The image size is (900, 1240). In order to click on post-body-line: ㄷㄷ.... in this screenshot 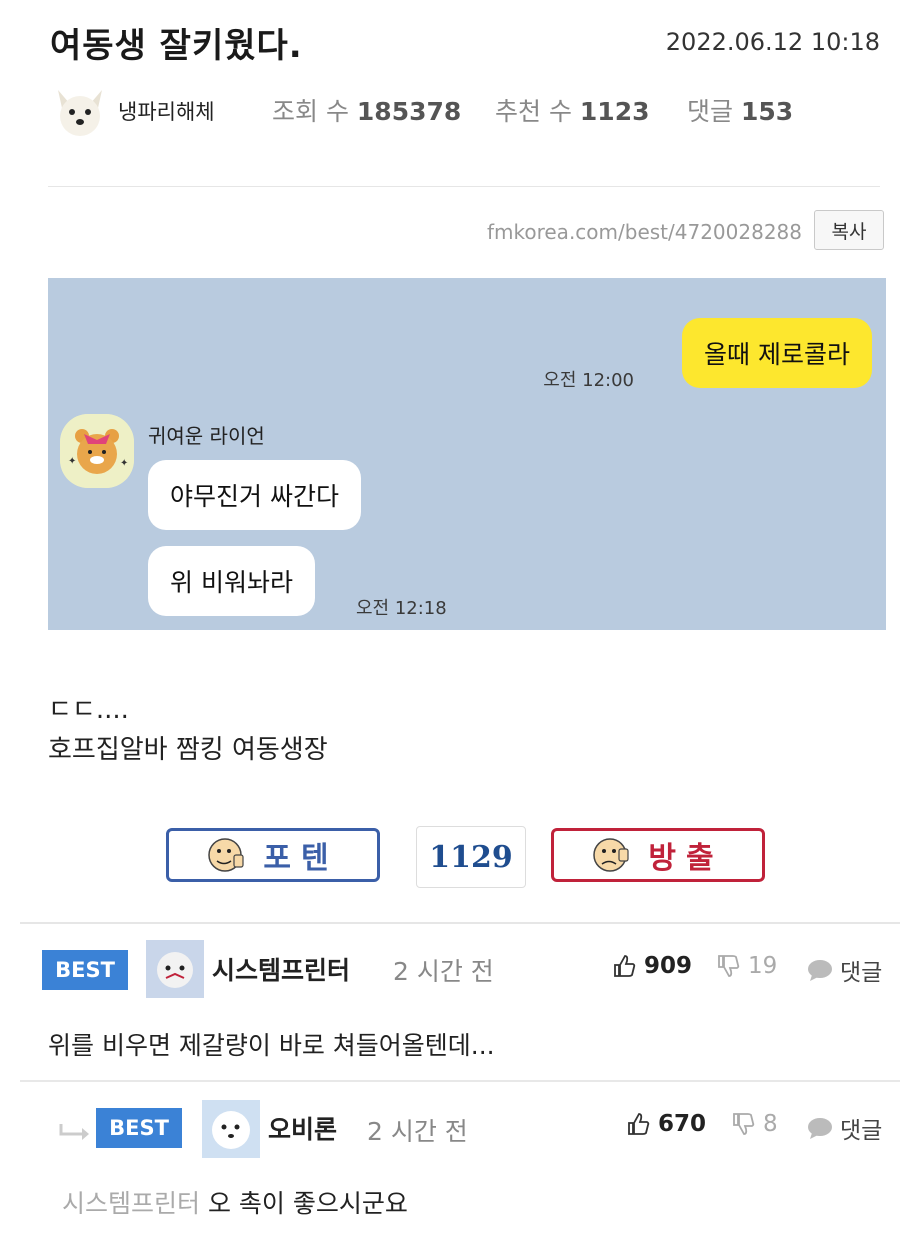, I will do `click(88, 710)`.